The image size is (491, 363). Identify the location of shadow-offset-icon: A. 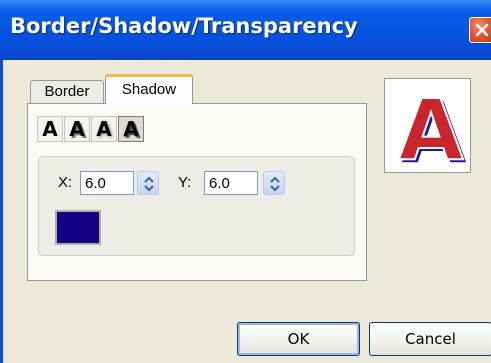
(77, 129).